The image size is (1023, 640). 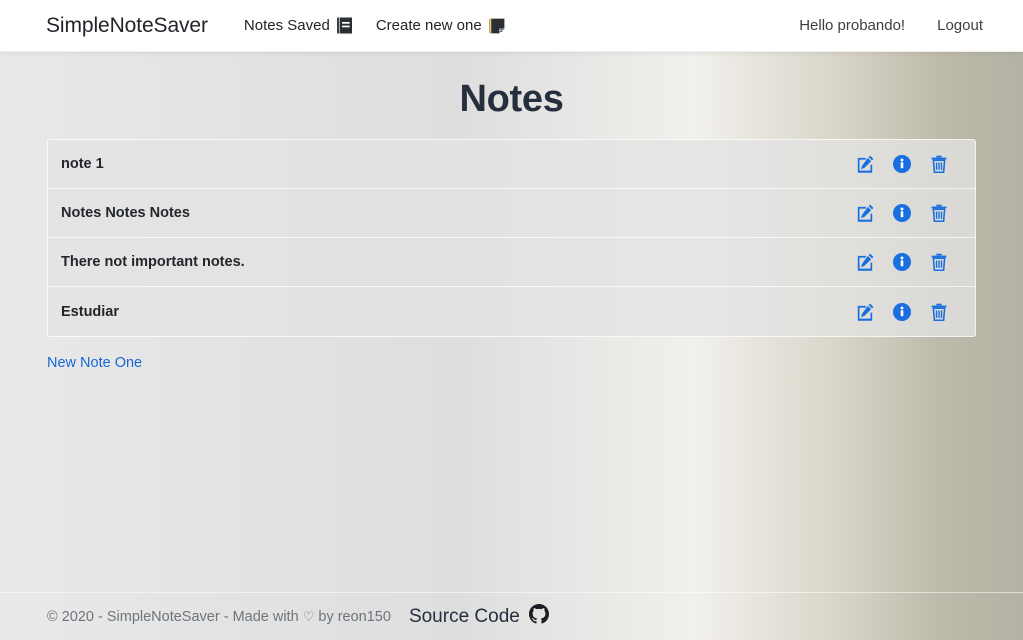 What do you see at coordinates (464, 616) in the screenshot?
I see `source-code-label: Source Code` at bounding box center [464, 616].